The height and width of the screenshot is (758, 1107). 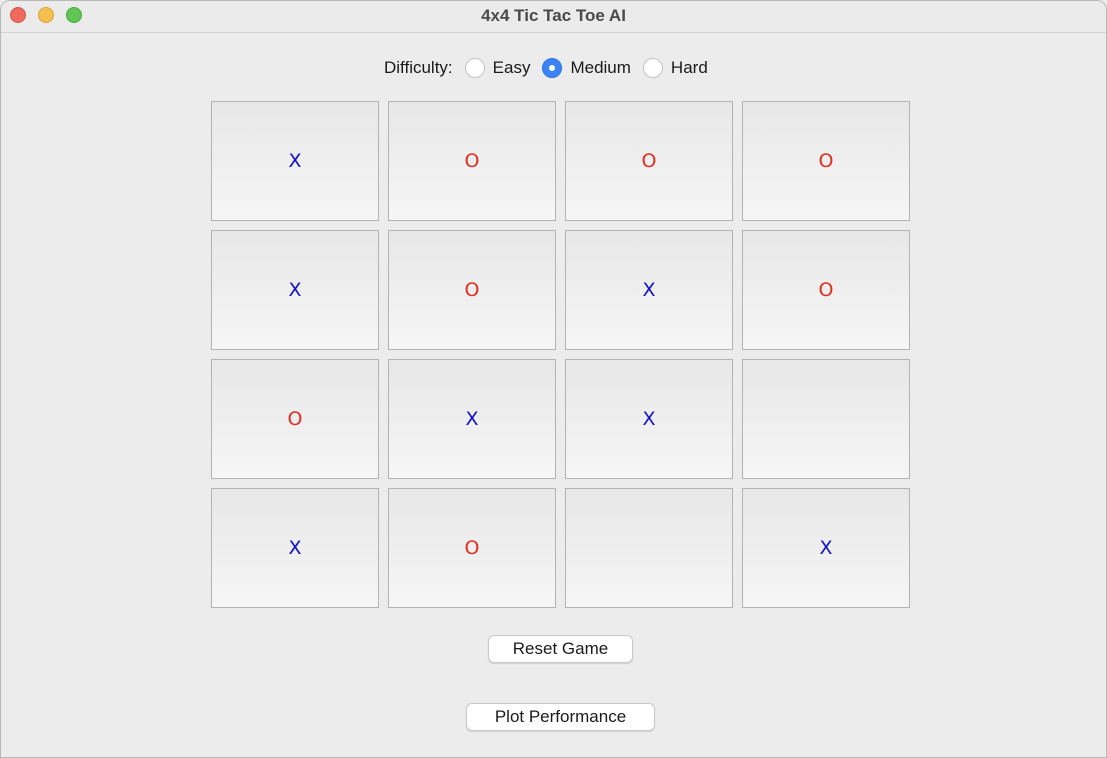 What do you see at coordinates (649, 548) in the screenshot?
I see `board-cell-r4-c3` at bounding box center [649, 548].